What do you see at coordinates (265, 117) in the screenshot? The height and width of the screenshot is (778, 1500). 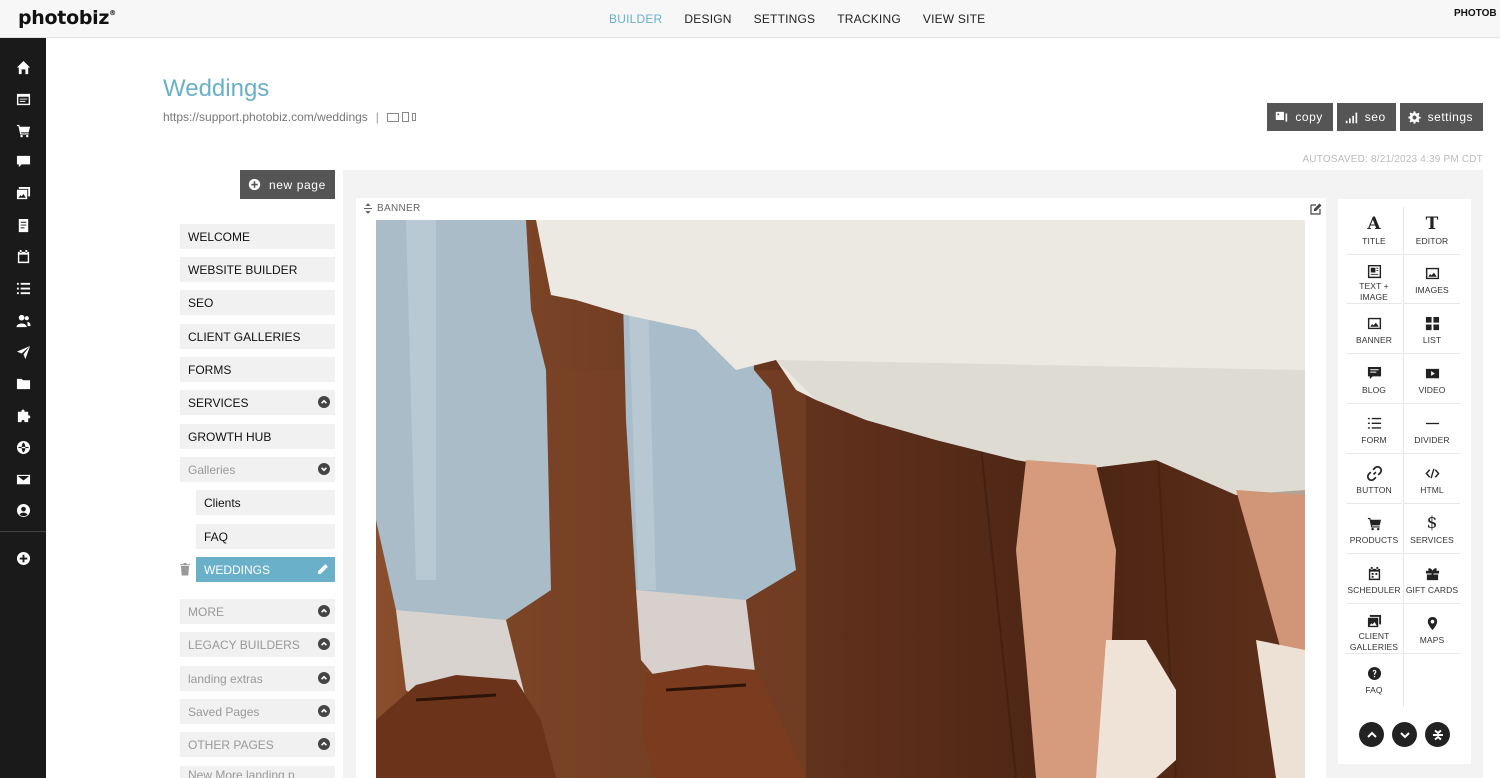 I see `page-url: https://support.photobiz.com/weddings` at bounding box center [265, 117].